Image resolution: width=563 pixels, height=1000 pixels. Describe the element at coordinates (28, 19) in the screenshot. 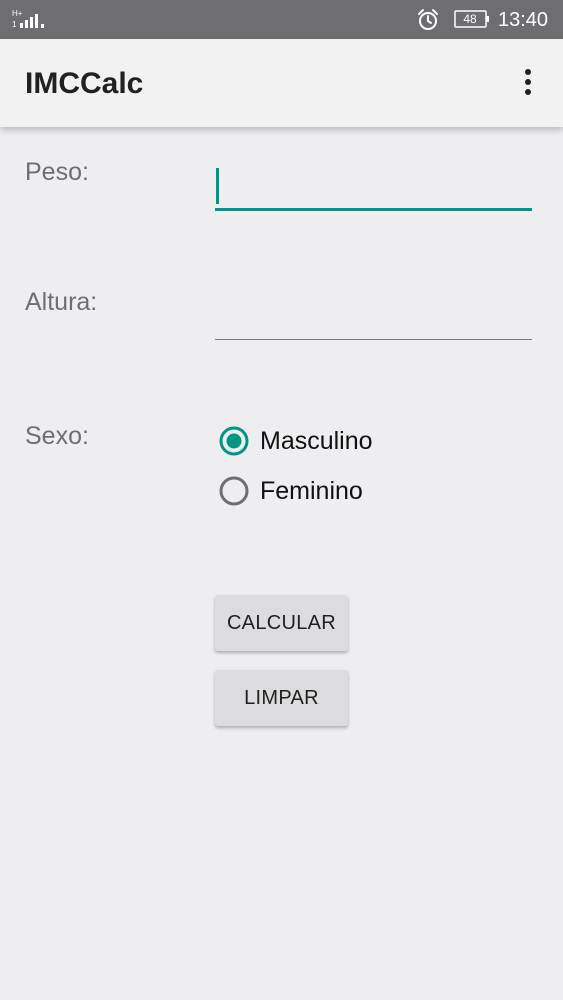

I see `signal-icon: H+ 1` at that location.